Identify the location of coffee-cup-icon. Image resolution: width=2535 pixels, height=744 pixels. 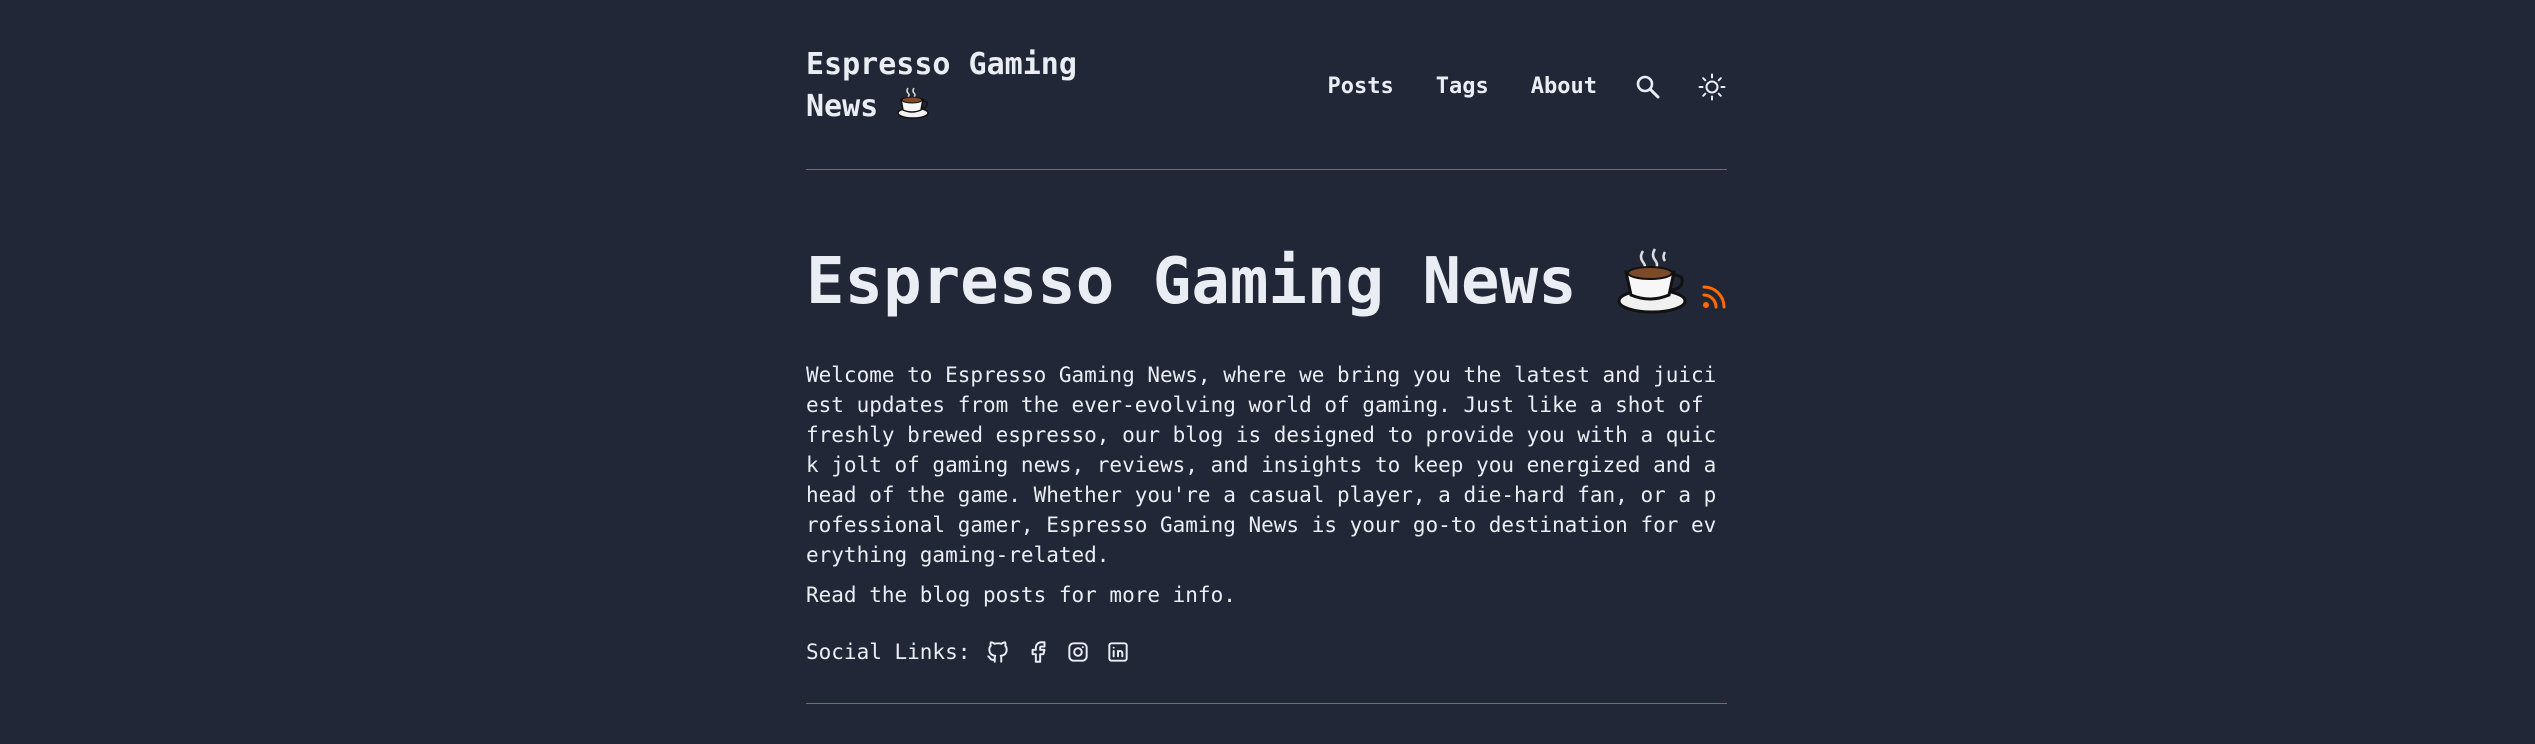
(913, 107).